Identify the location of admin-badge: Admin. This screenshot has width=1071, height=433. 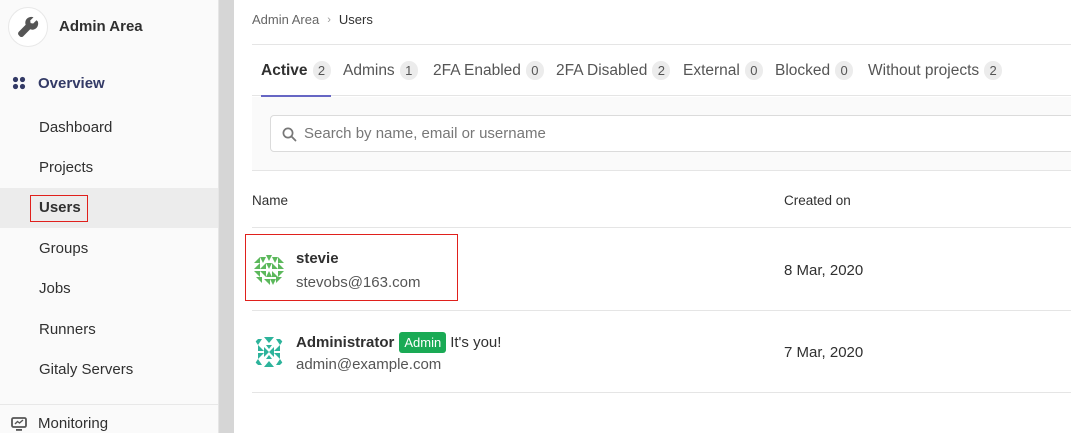
(423, 342).